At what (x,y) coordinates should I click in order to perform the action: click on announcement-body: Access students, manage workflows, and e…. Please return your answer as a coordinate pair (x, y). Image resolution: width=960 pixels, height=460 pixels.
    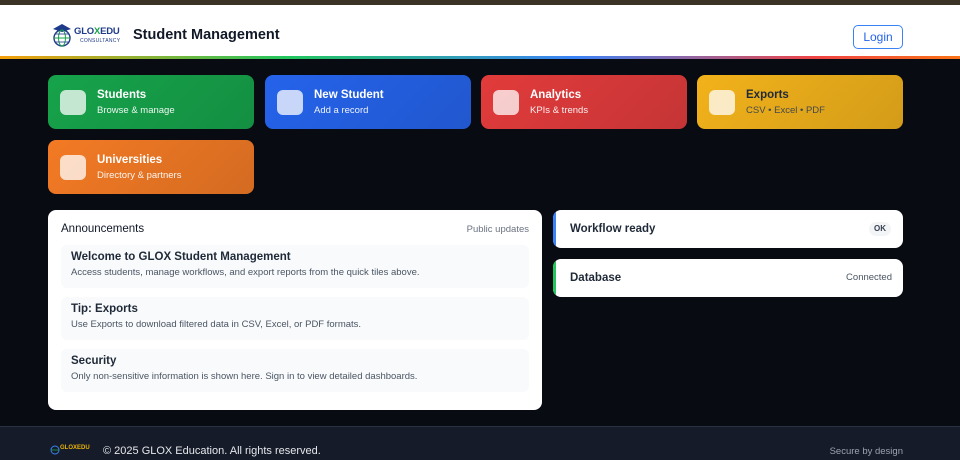
    Looking at the image, I should click on (245, 272).